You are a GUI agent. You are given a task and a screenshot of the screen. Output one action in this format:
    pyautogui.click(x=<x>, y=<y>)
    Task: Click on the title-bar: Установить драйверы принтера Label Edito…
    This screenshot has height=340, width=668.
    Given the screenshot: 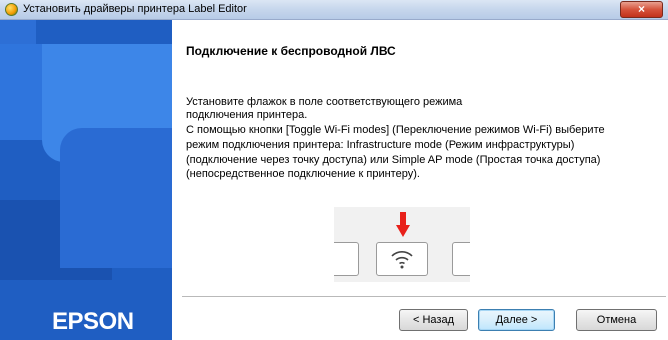 What is the action you would take?
    pyautogui.click(x=334, y=10)
    